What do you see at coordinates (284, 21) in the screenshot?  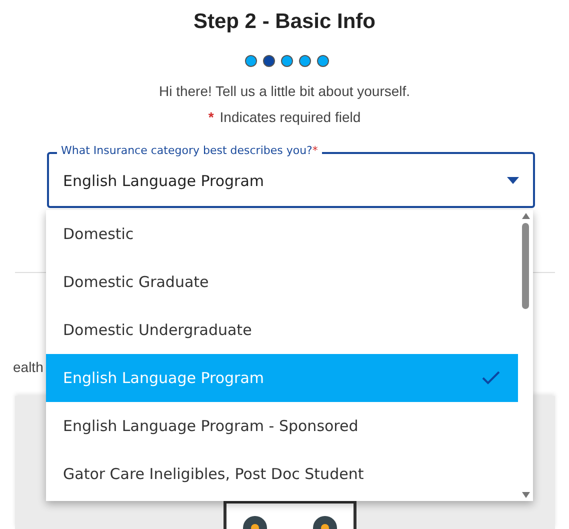 I see `step-title: Step 2 - Basic Info` at bounding box center [284, 21].